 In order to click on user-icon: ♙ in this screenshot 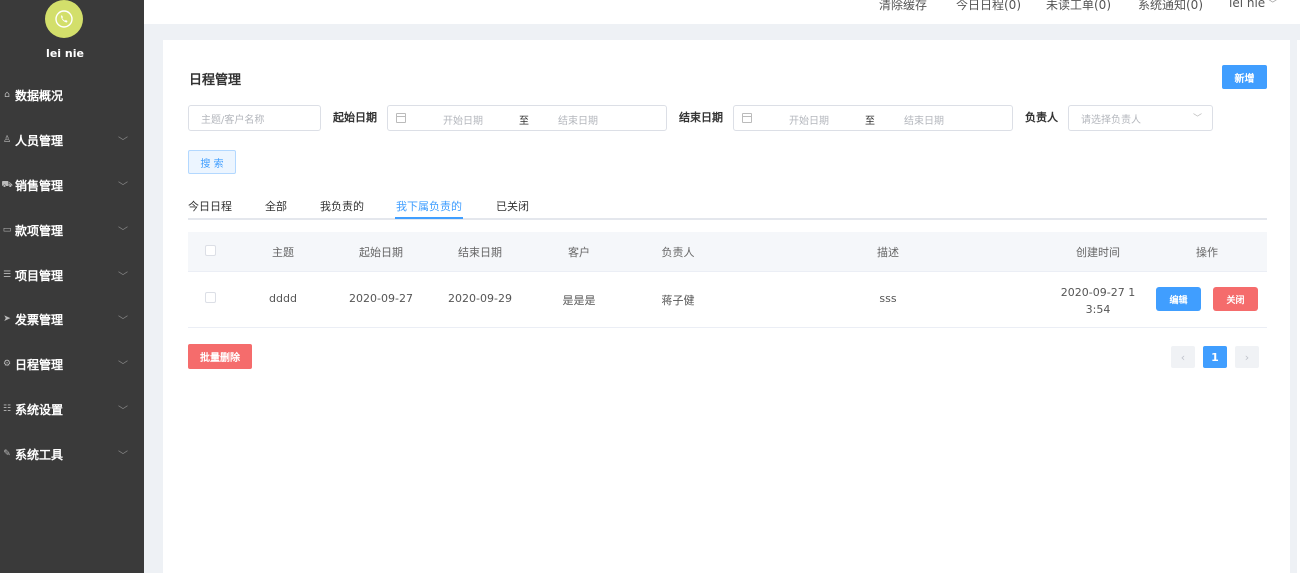, I will do `click(7, 140)`.